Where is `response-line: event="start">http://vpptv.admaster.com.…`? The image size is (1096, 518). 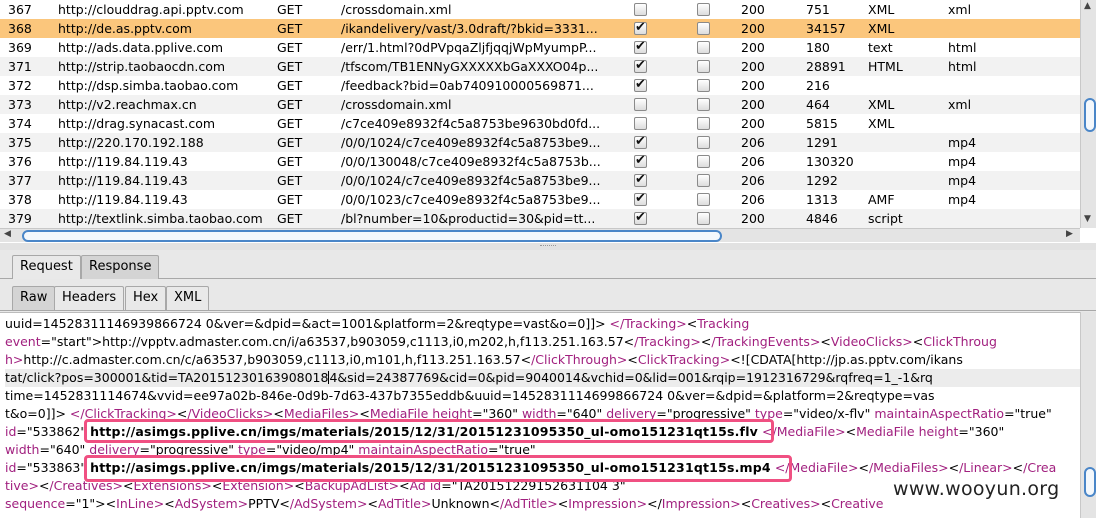
response-line: event="start">http://vpptv.admaster.com.… is located at coordinates (501, 342).